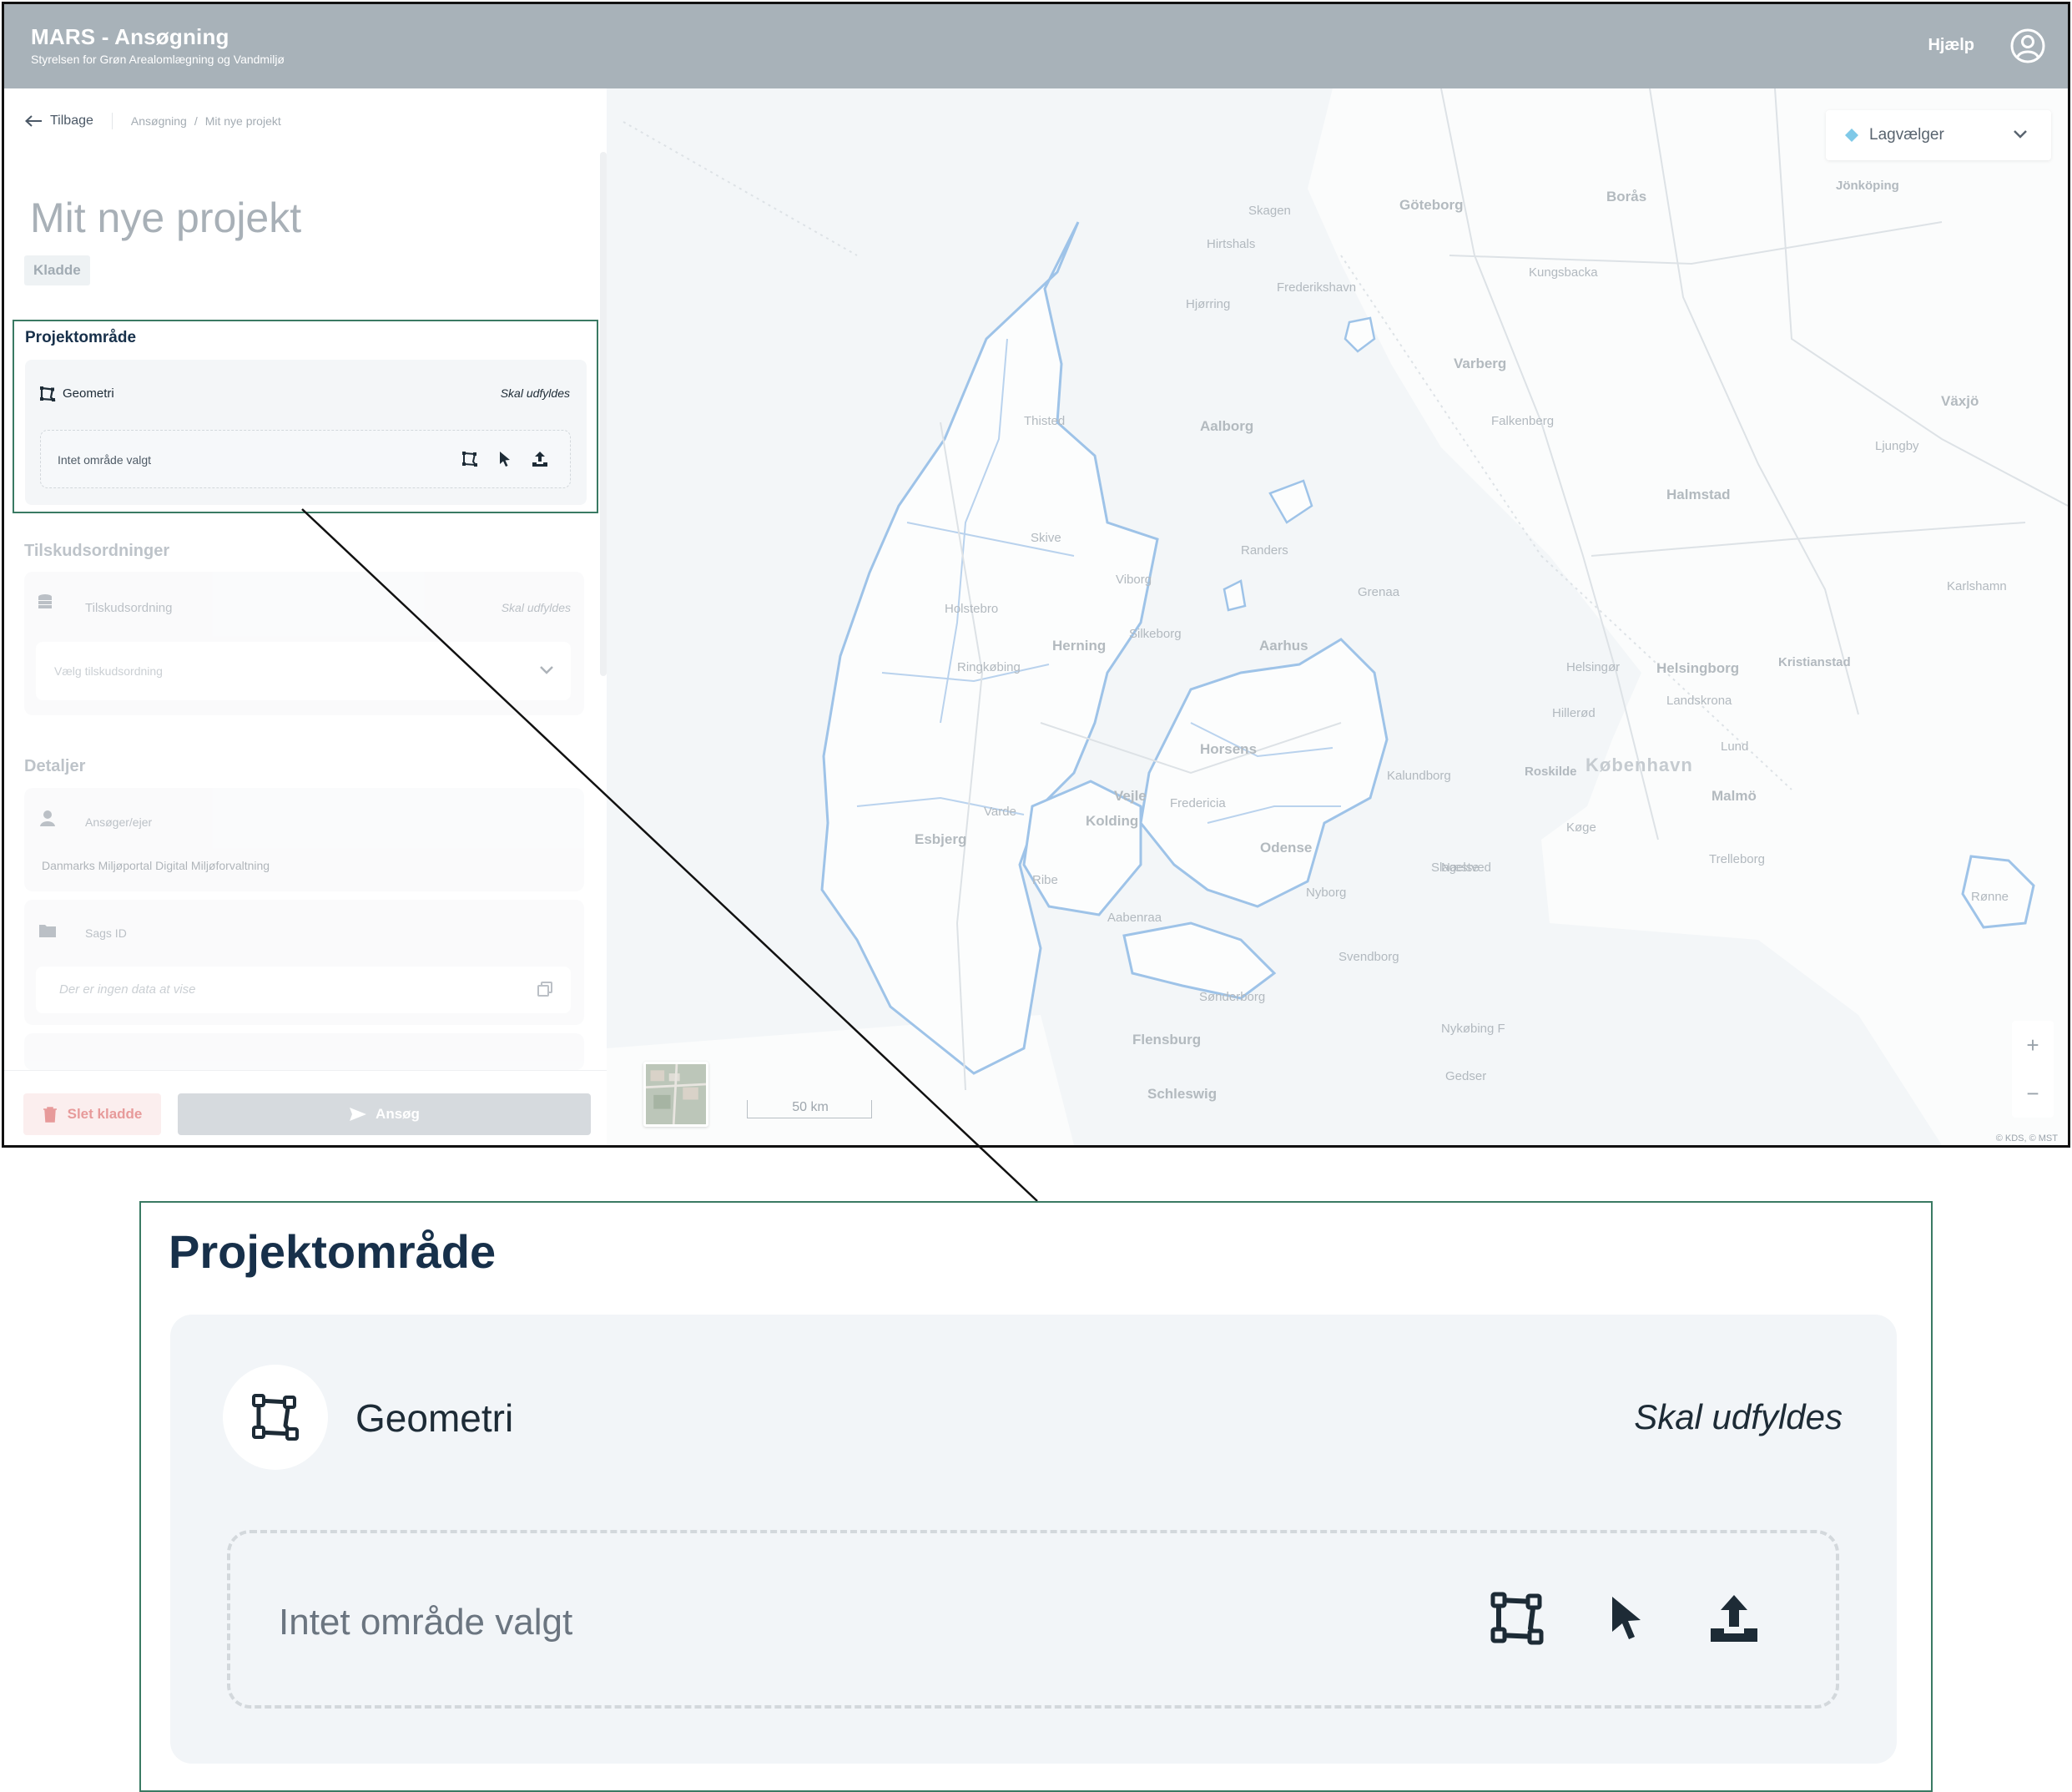  I want to click on upload-icon, so click(540, 459).